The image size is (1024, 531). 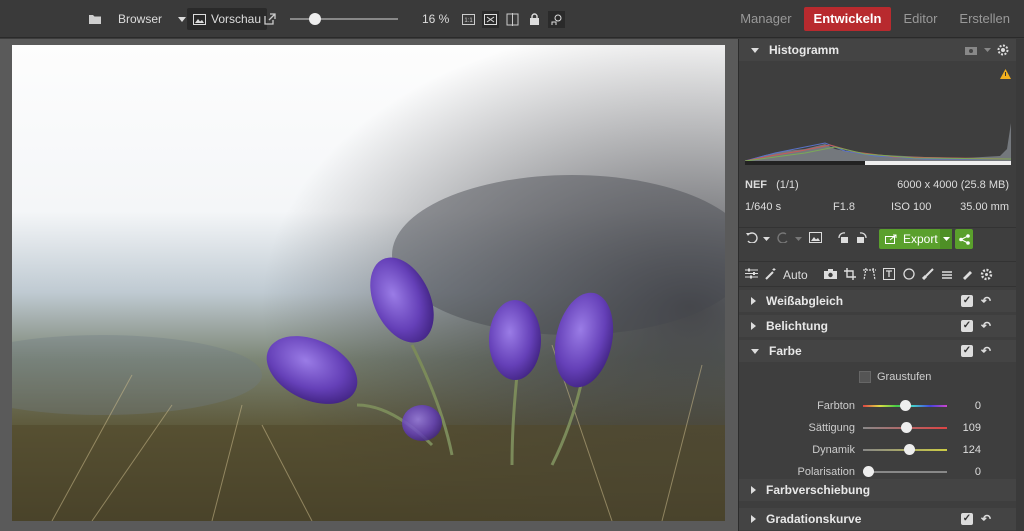 What do you see at coordinates (850, 274) in the screenshot?
I see `crop-icon` at bounding box center [850, 274].